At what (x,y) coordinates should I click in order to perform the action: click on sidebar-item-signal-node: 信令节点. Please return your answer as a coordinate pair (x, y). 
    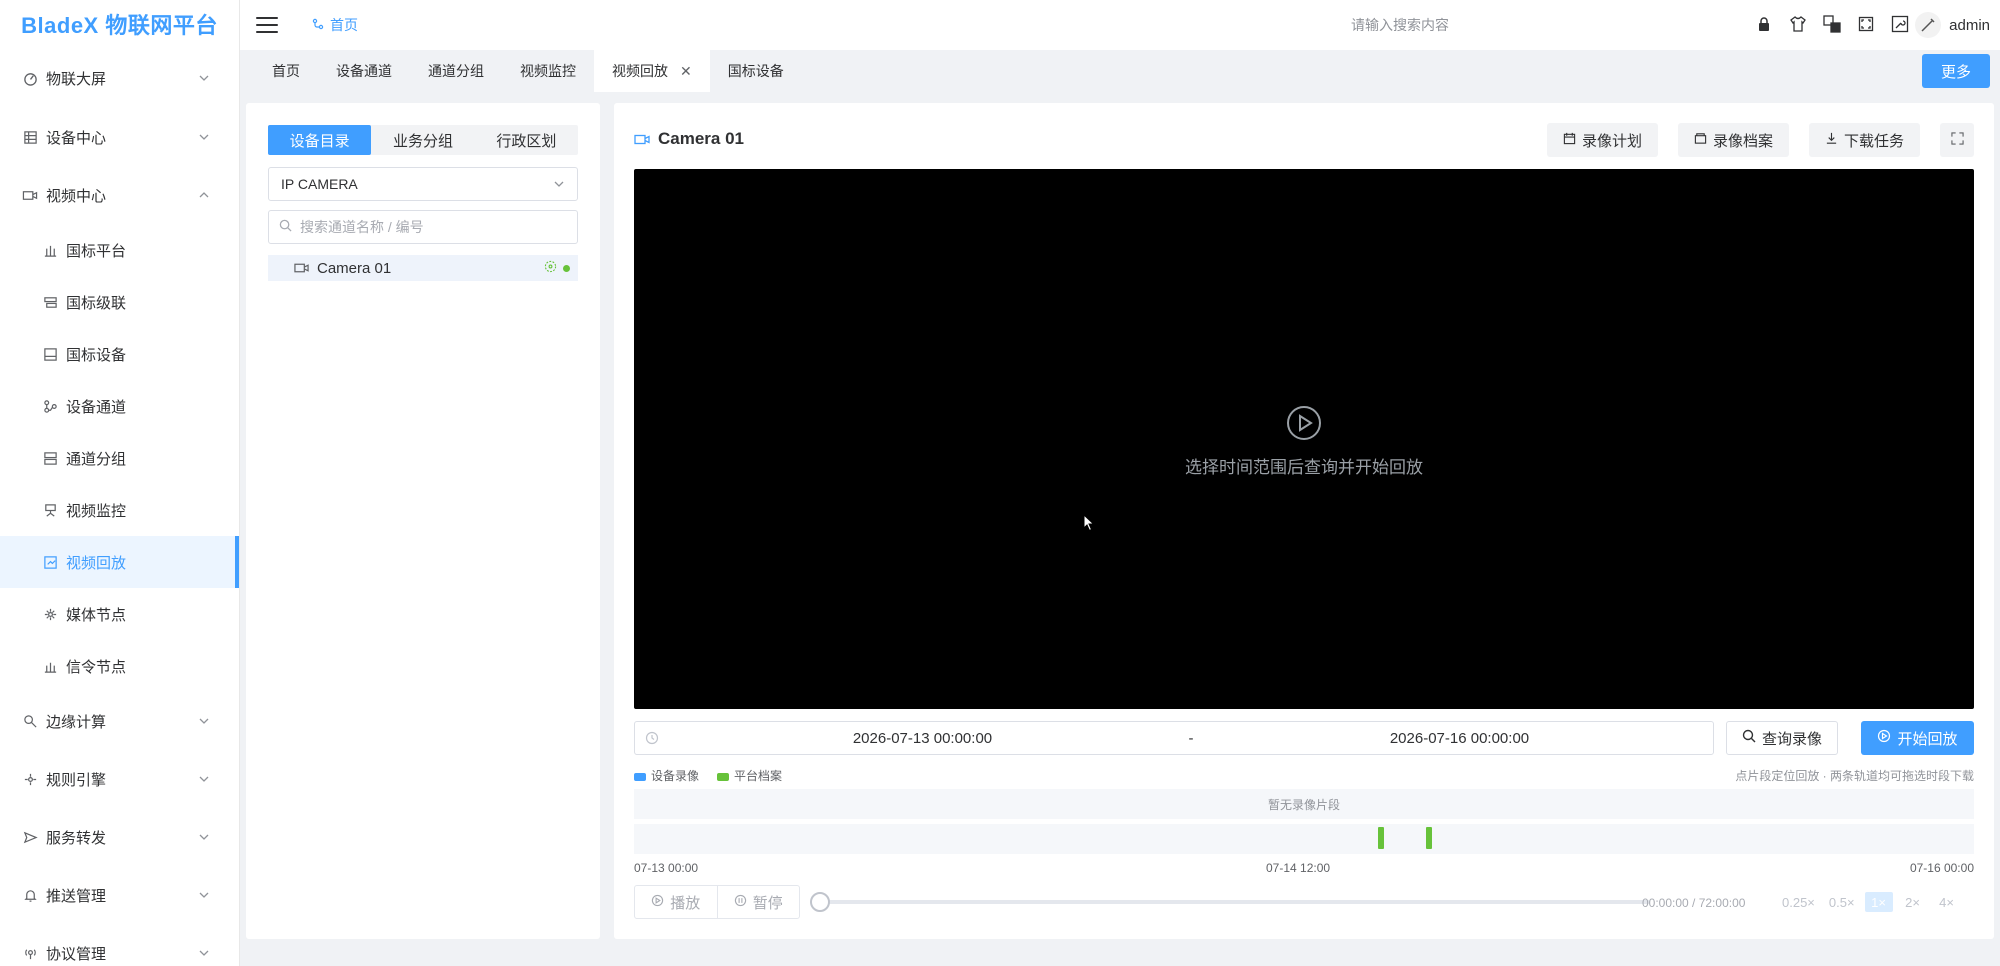
    Looking at the image, I should click on (119, 666).